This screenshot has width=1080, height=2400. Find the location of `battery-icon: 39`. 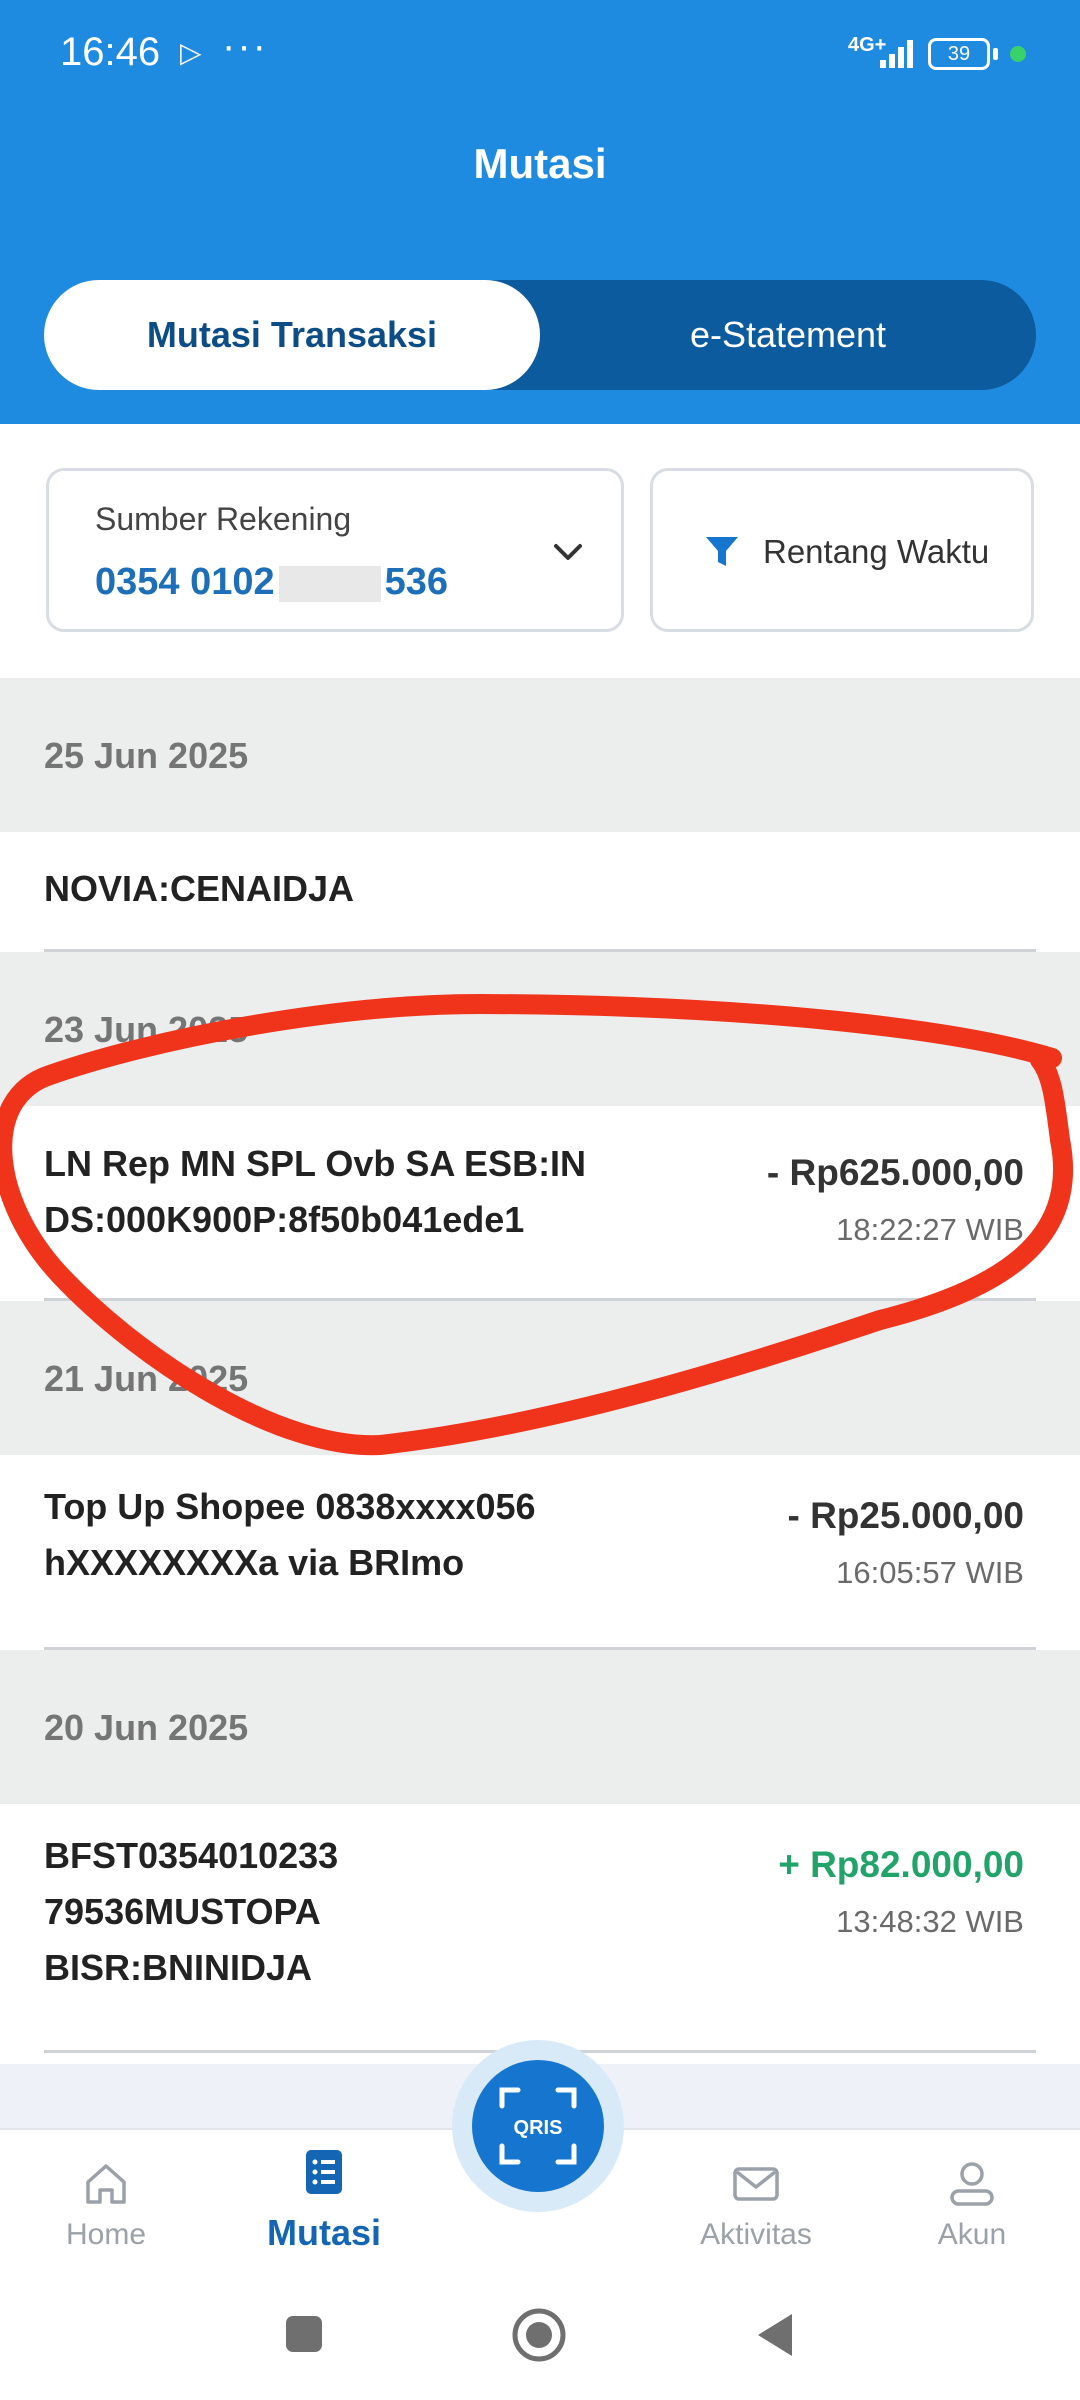

battery-icon: 39 is located at coordinates (959, 54).